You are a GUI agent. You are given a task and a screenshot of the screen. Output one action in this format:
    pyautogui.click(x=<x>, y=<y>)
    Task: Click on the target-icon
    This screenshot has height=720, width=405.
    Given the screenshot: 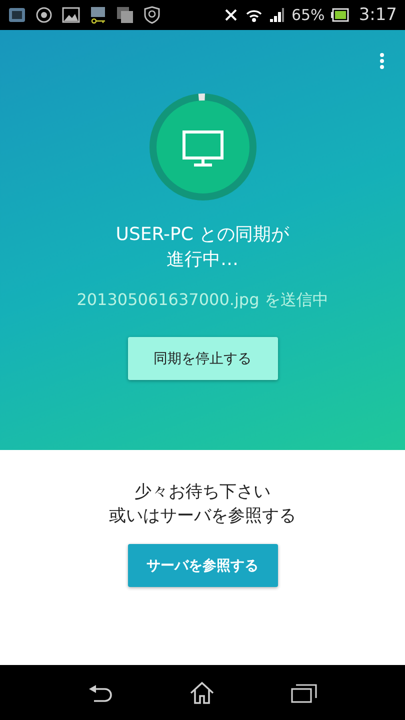 What is the action you would take?
    pyautogui.click(x=44, y=15)
    